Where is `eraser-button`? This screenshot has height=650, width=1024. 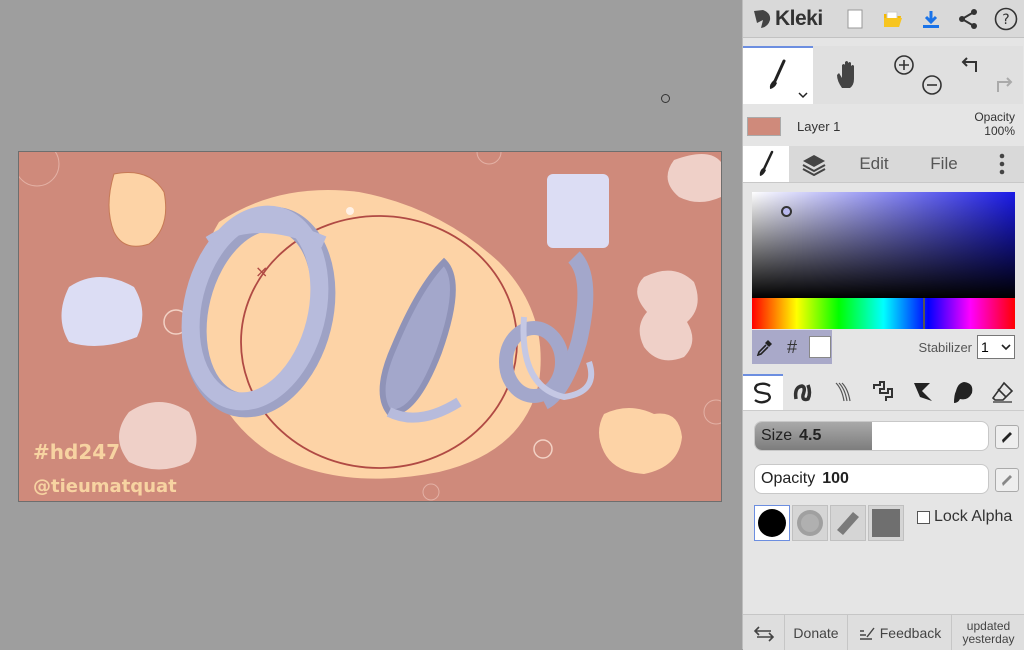 eraser-button is located at coordinates (1003, 392).